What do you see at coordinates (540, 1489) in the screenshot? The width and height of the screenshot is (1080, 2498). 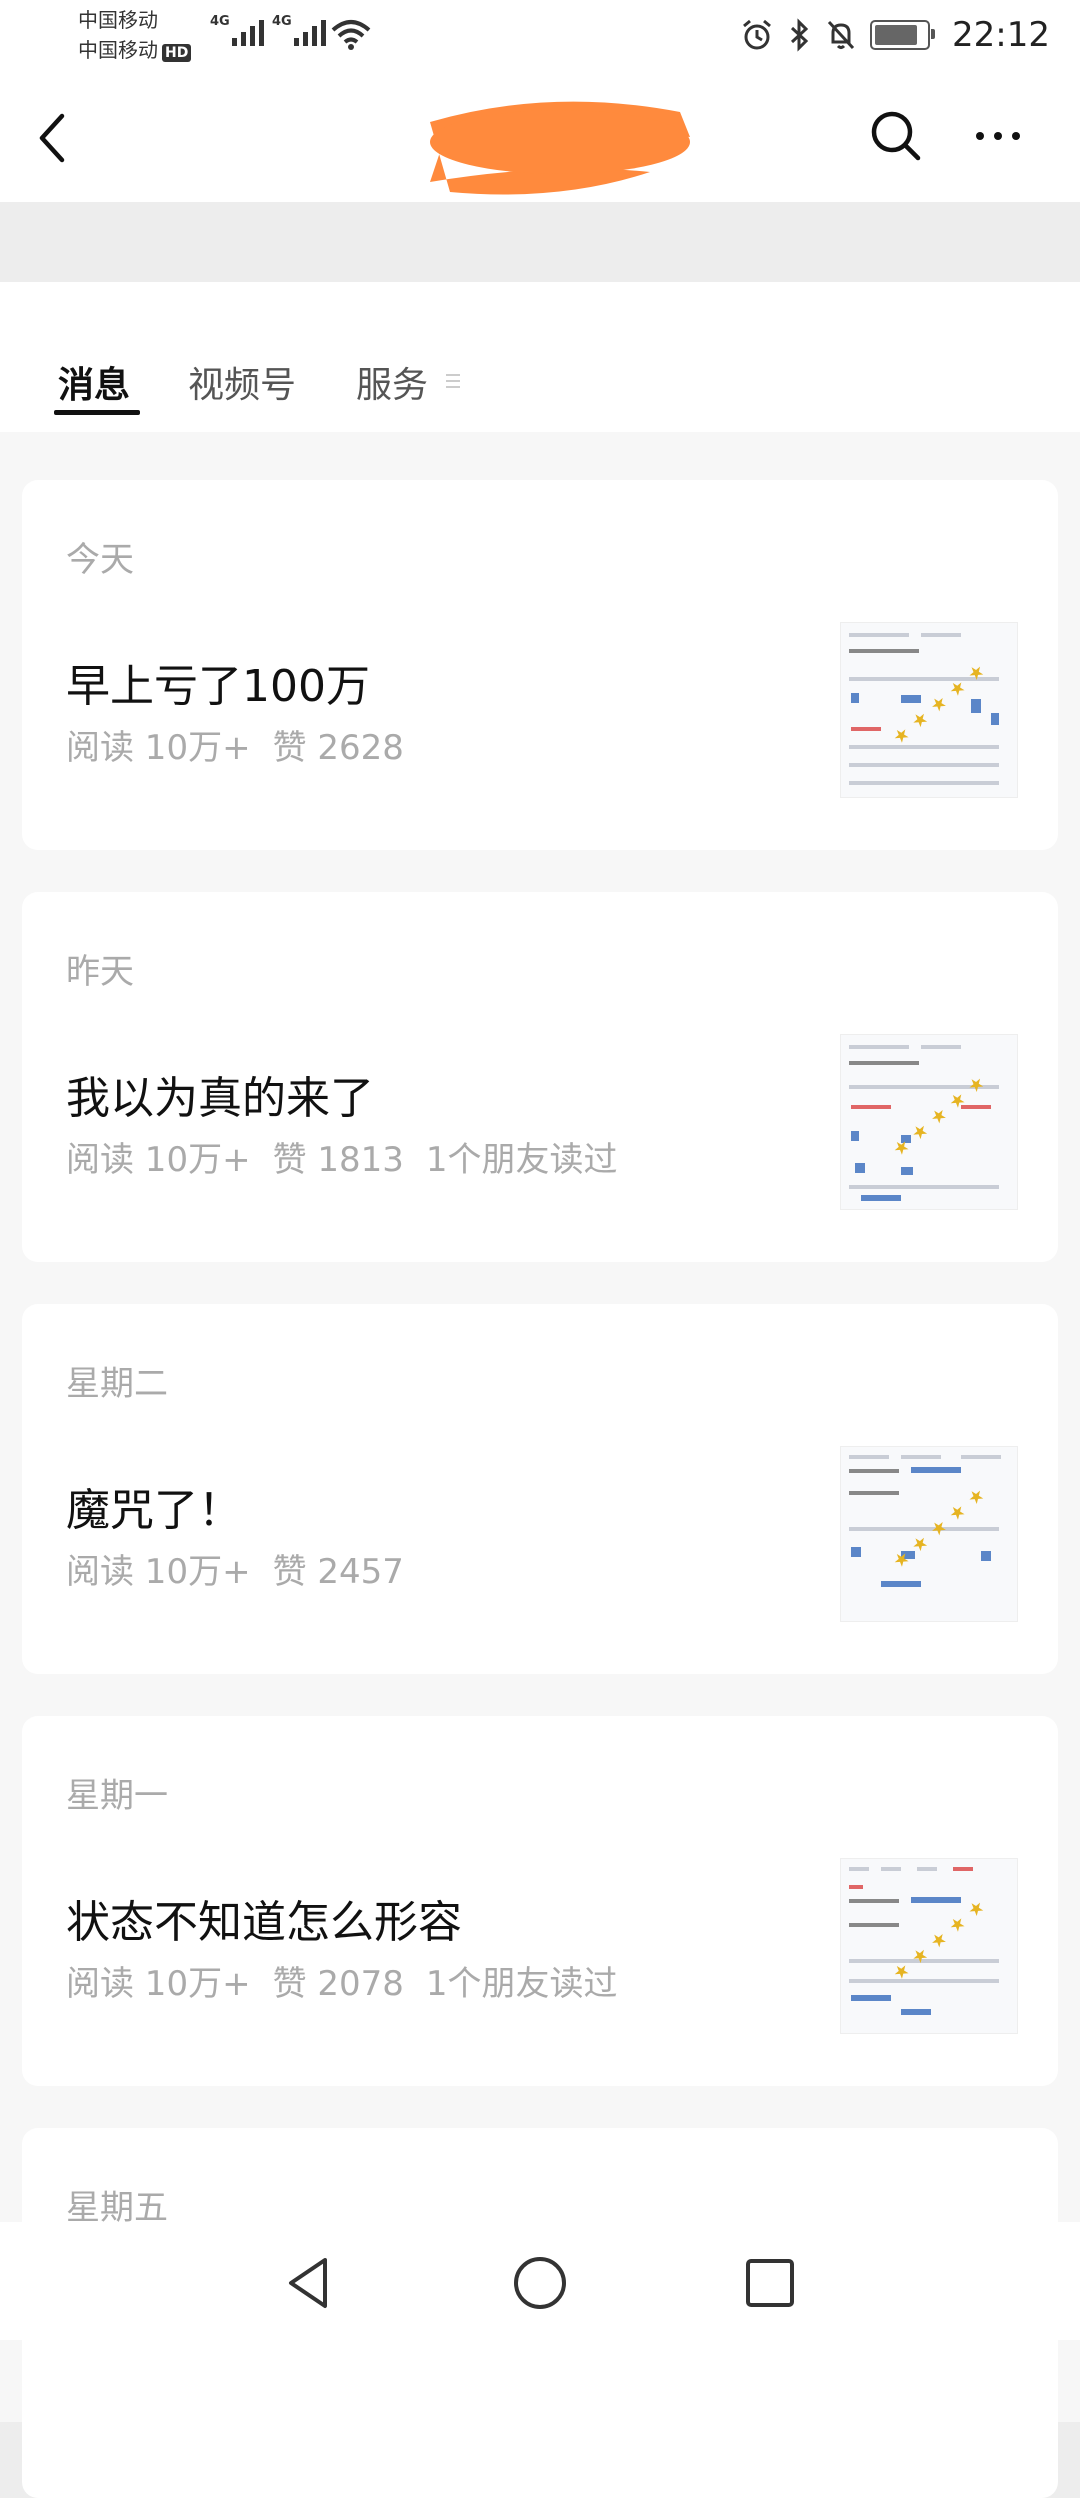 I see `article-card: 星期二 魔咒了！ 阅读 10万+ 赞 2457 ★ ★ ★ ★ ★` at bounding box center [540, 1489].